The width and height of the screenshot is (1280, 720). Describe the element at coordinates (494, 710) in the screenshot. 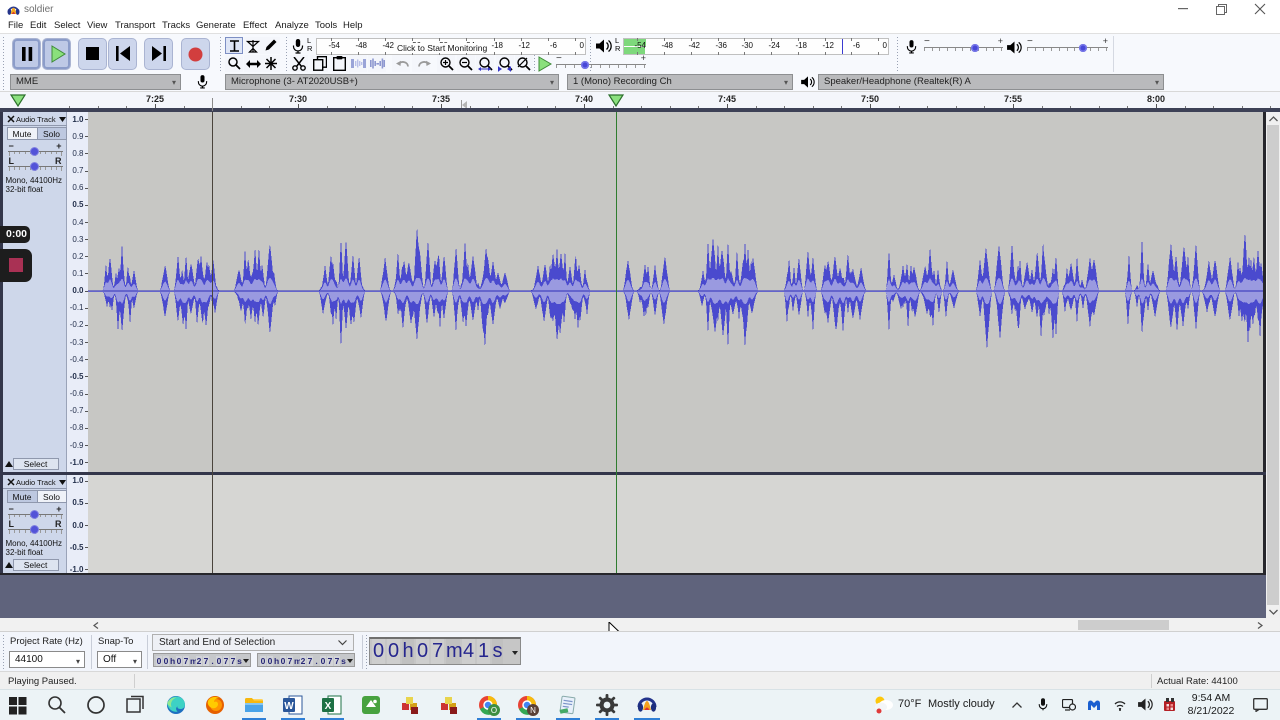

I see `svg-text: O` at that location.